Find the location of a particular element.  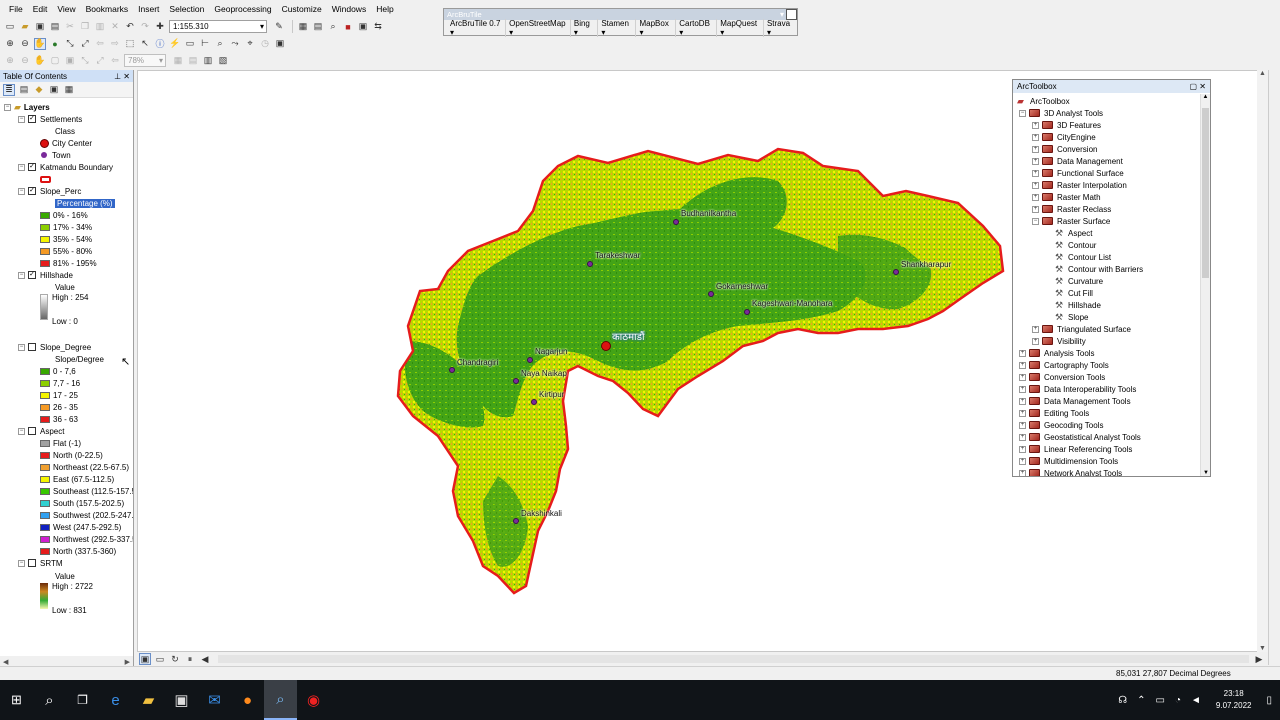

fixed-zoom-in-icon: ⤡ is located at coordinates (70, 44).